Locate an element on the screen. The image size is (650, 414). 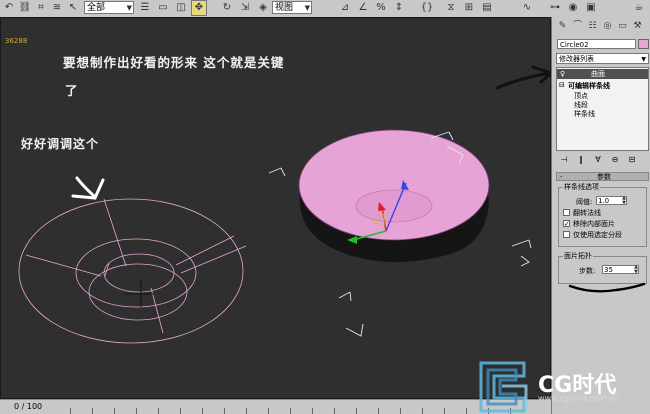
percent-snap-icon: % is located at coordinates (381, 8).